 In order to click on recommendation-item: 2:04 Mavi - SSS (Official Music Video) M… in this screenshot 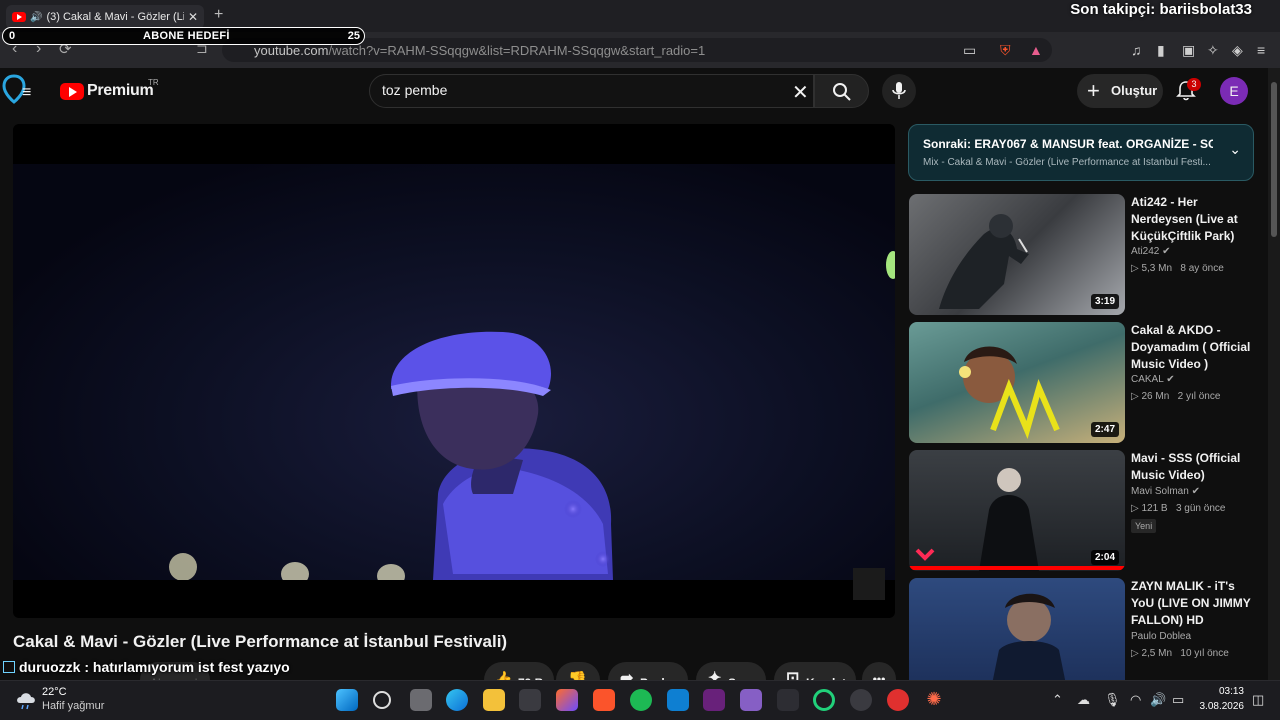, I will do `click(1083, 511)`.